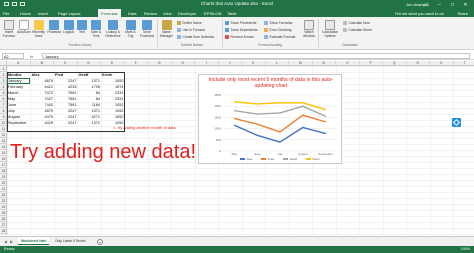  What do you see at coordinates (286, 159) in the screenshot?
I see `legend-swatch` at bounding box center [286, 159].